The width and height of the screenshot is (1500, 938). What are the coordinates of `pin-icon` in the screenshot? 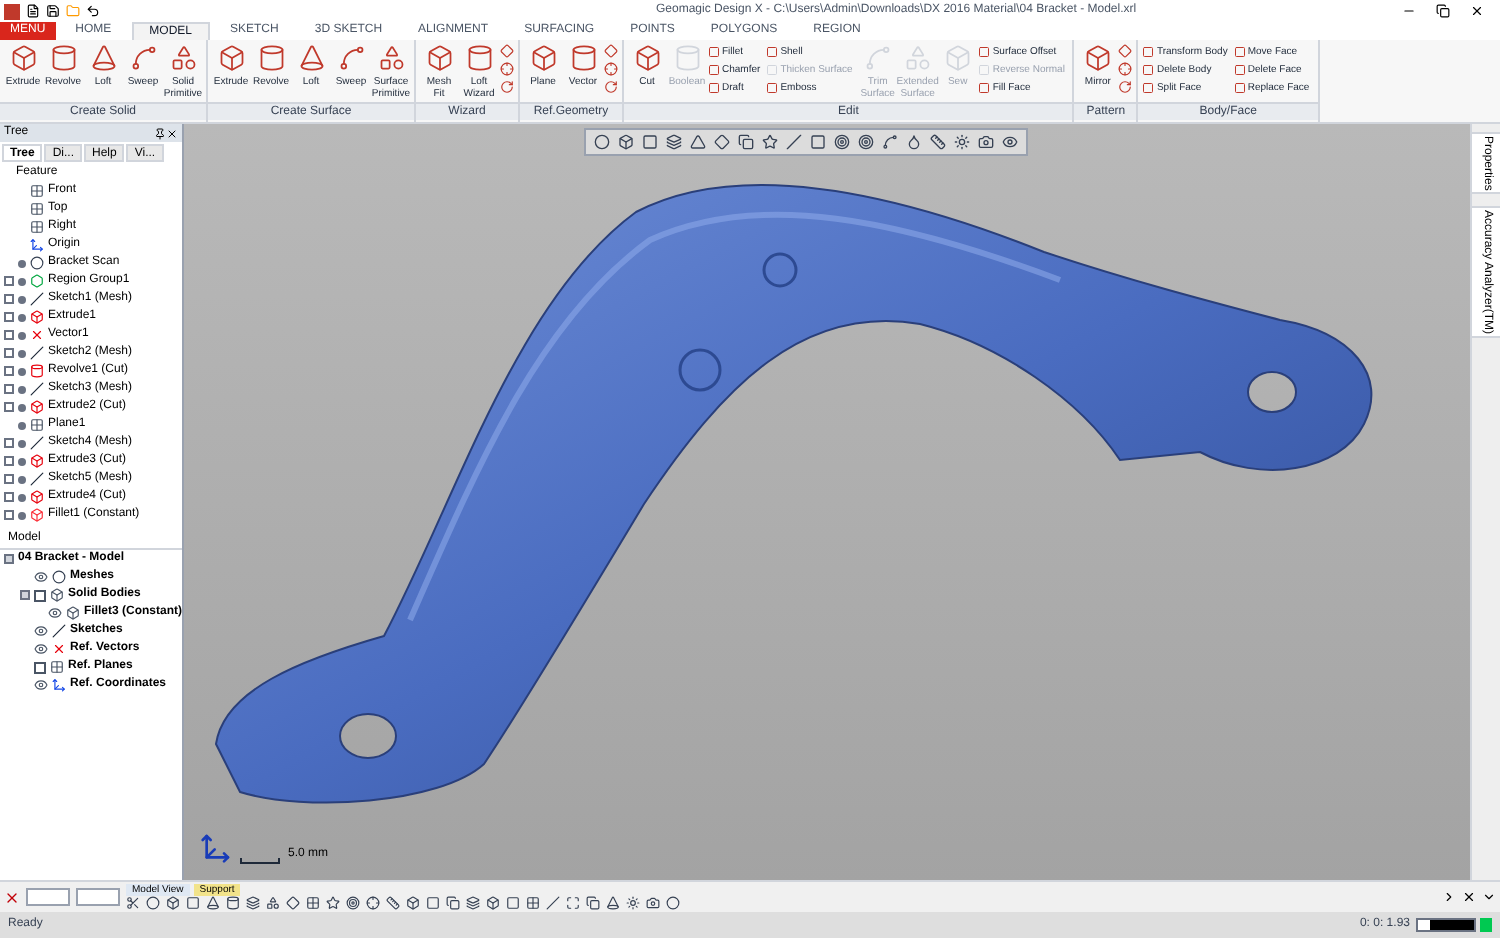 It's located at (160, 133).